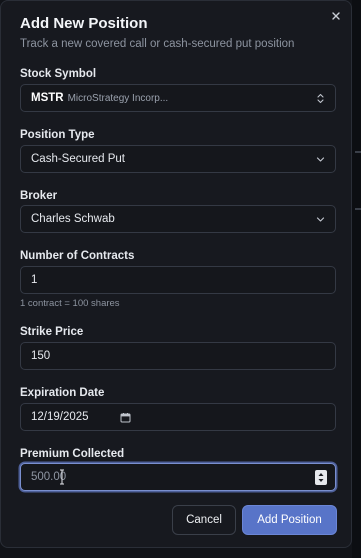 The width and height of the screenshot is (361, 558). Describe the element at coordinates (289, 520) in the screenshot. I see `add-position-button: Add Position` at that location.